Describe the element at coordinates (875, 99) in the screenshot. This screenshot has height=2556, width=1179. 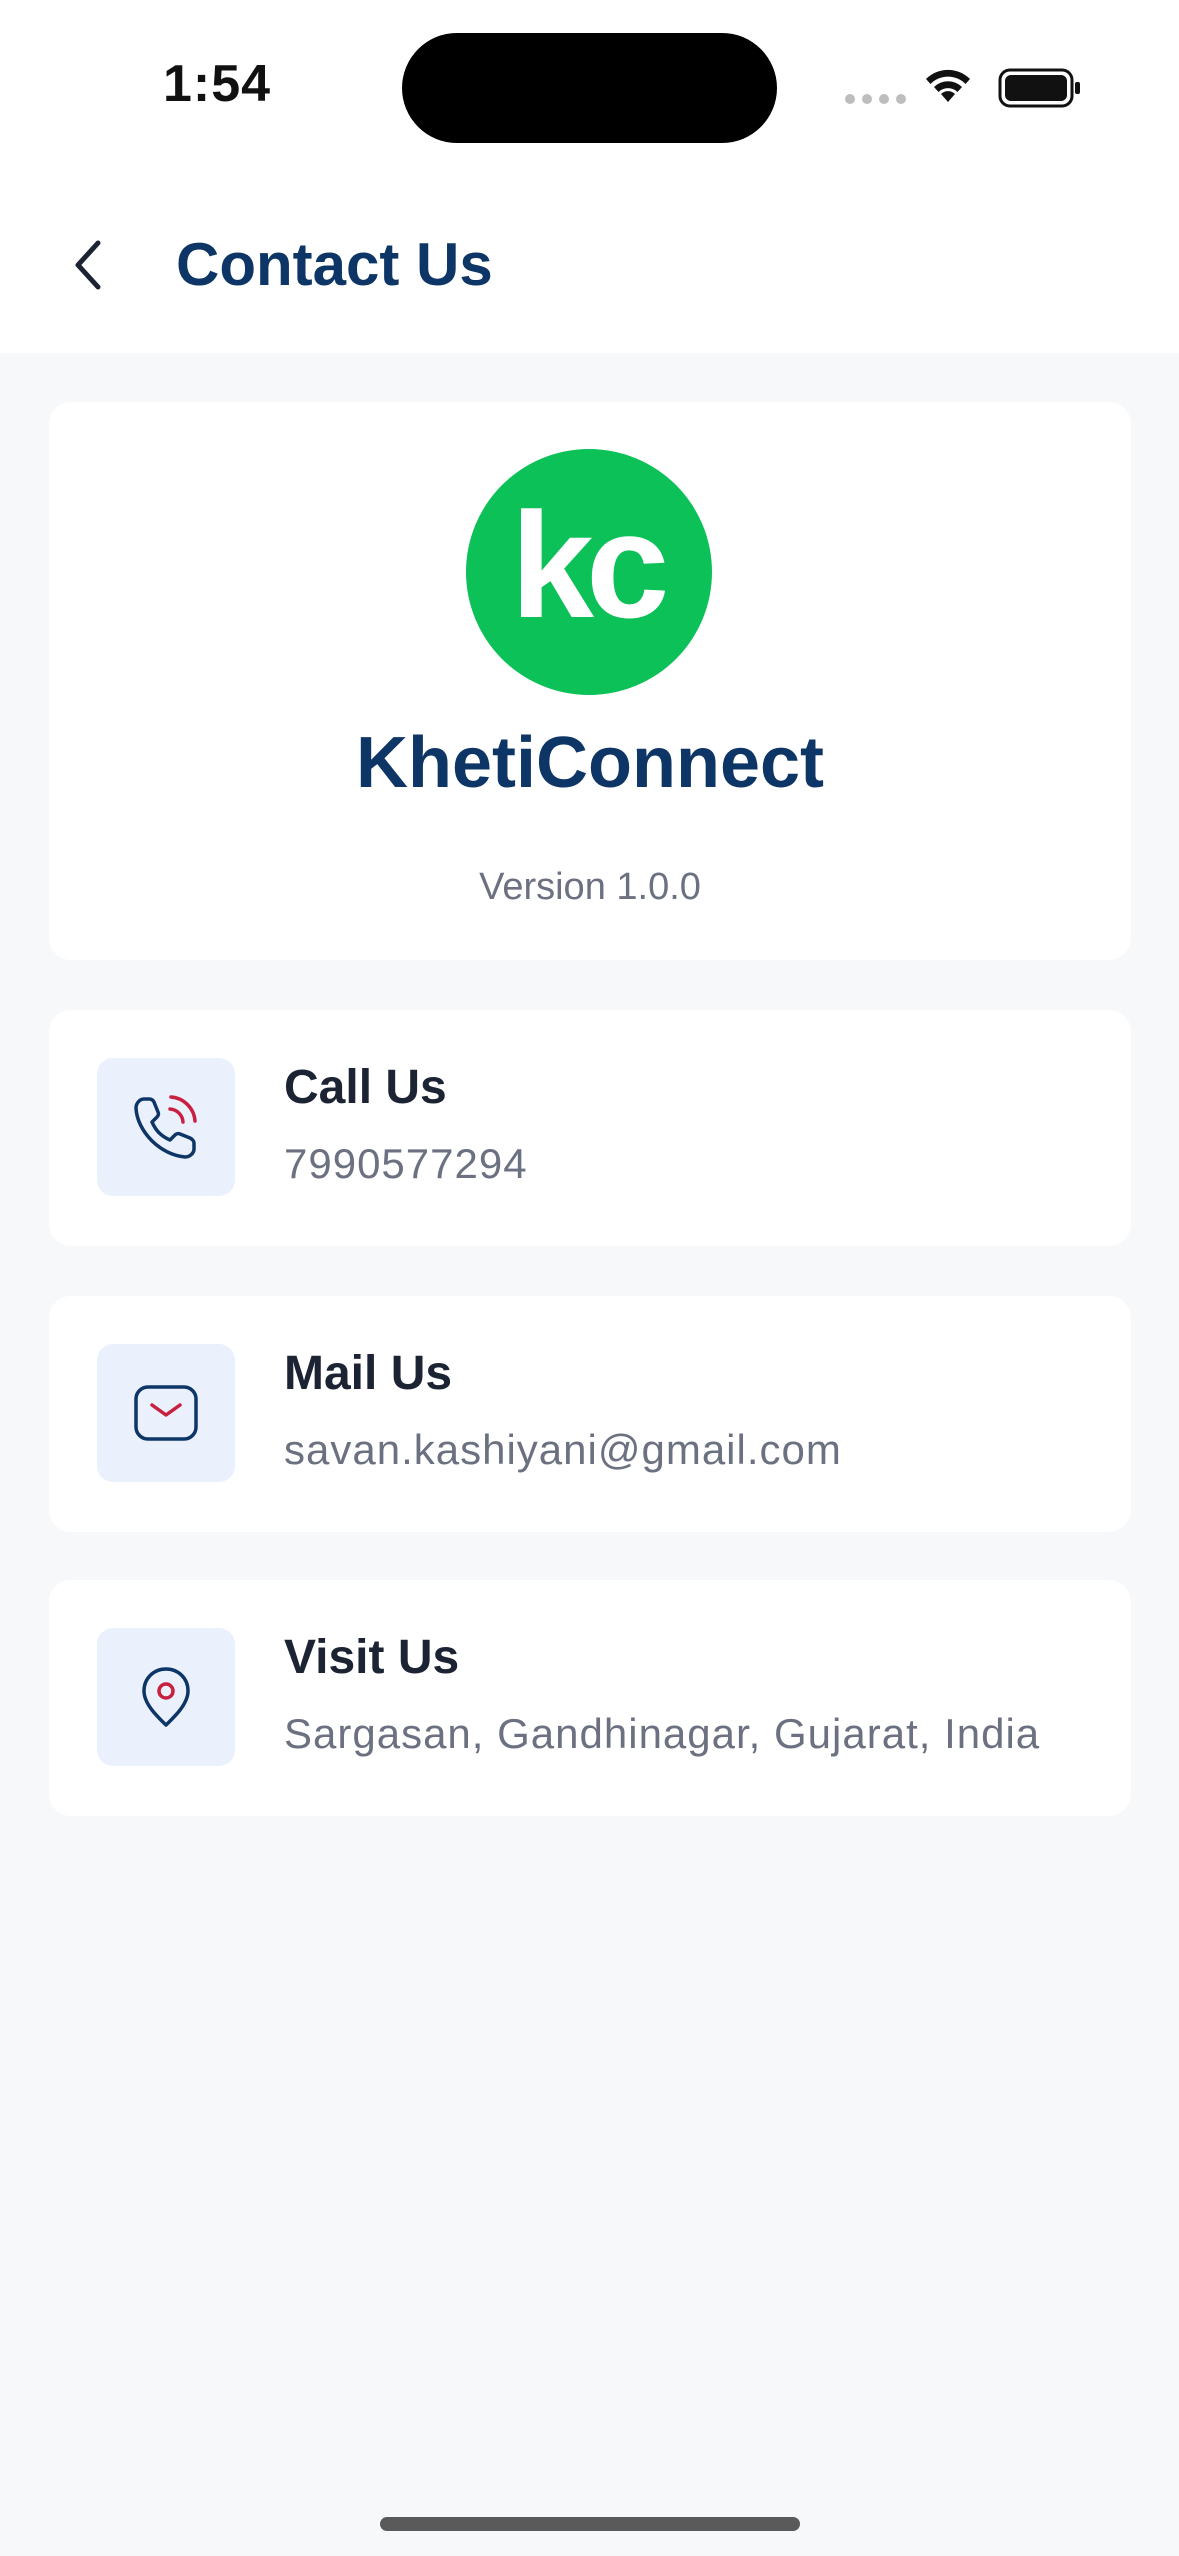
I see `cellular-signal-icon` at that location.